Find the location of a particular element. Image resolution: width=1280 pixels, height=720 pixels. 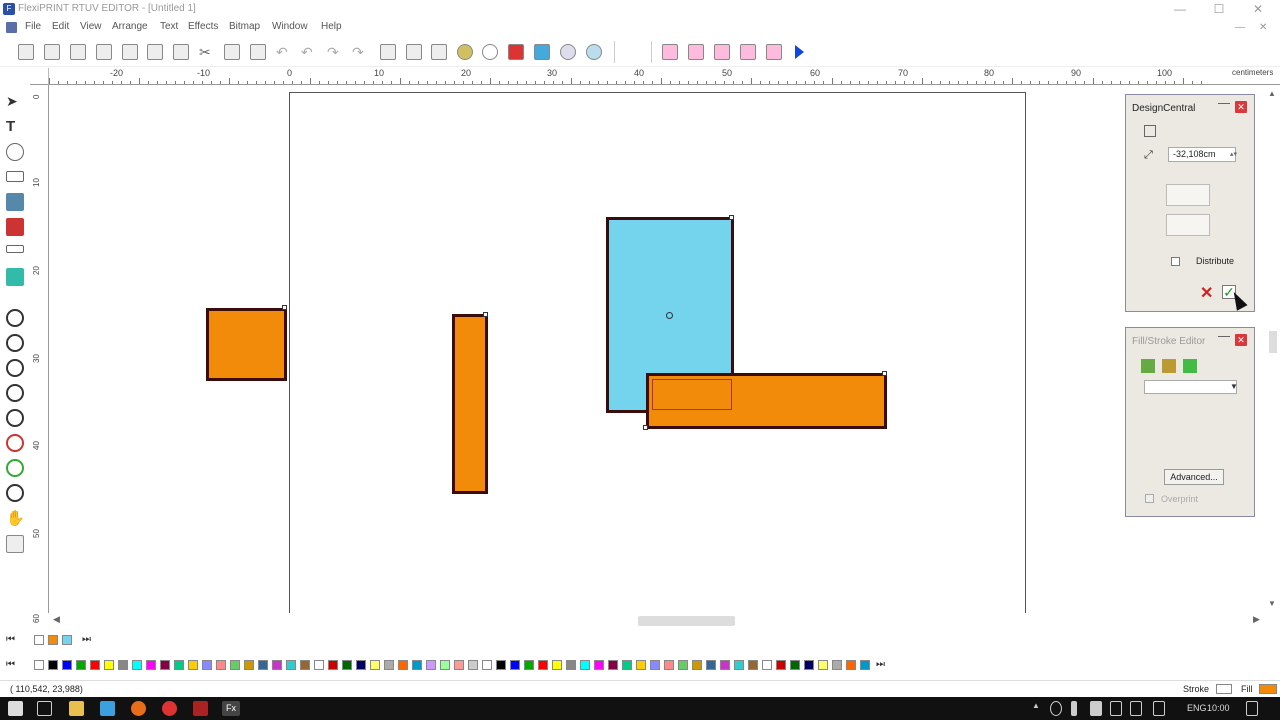

text-tool-icon: T is located at coordinates (15, 127).